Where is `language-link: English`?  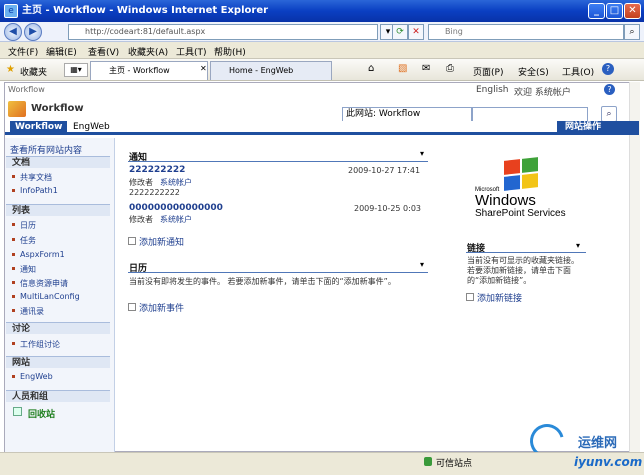
language-link: English is located at coordinates (492, 90).